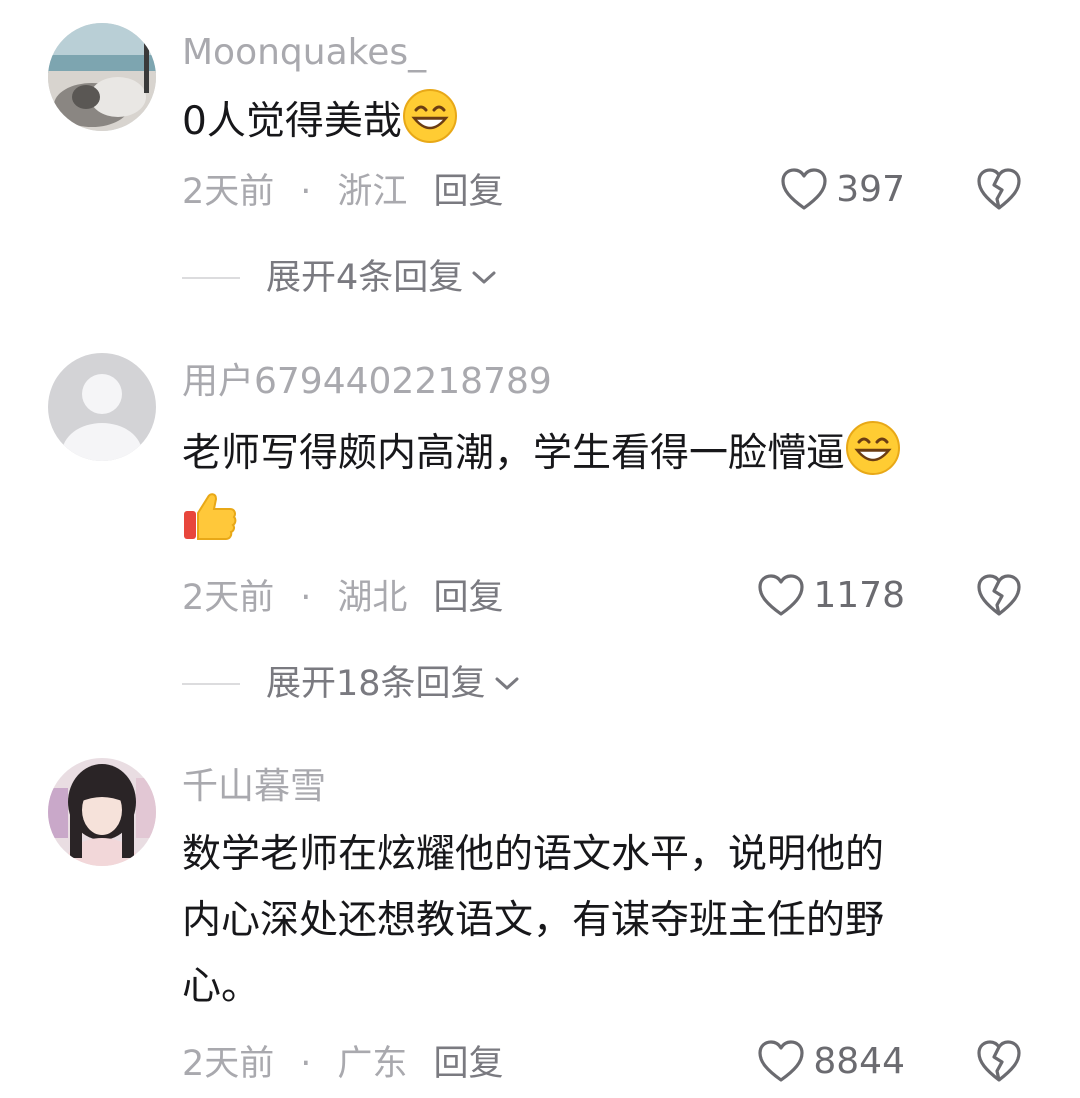  I want to click on comment-text-line: 心。, so click(221, 986).